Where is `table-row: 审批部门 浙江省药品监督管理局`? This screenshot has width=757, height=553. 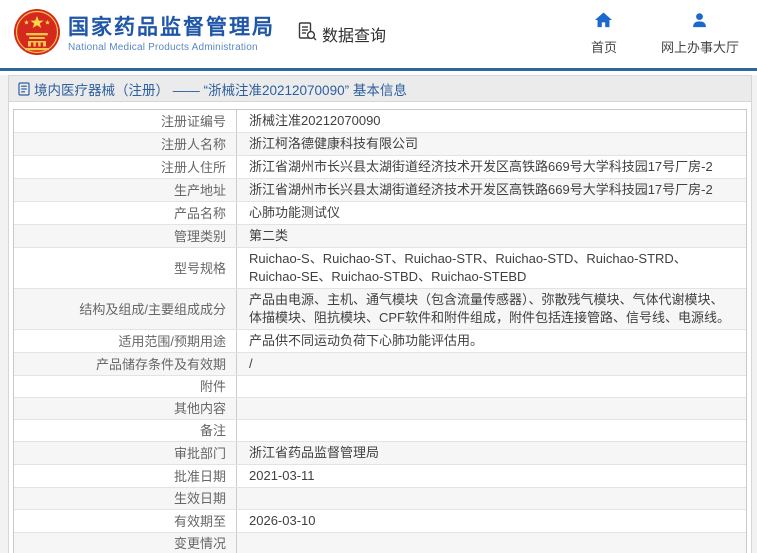
table-row: 审批部门 浙江省药品监督管理局 is located at coordinates (380, 452).